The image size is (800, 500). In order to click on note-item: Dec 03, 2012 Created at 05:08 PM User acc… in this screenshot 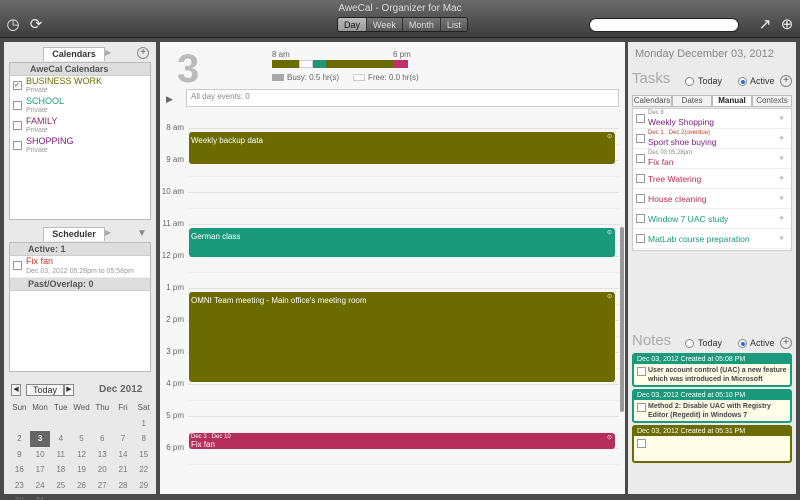, I will do `click(712, 370)`.